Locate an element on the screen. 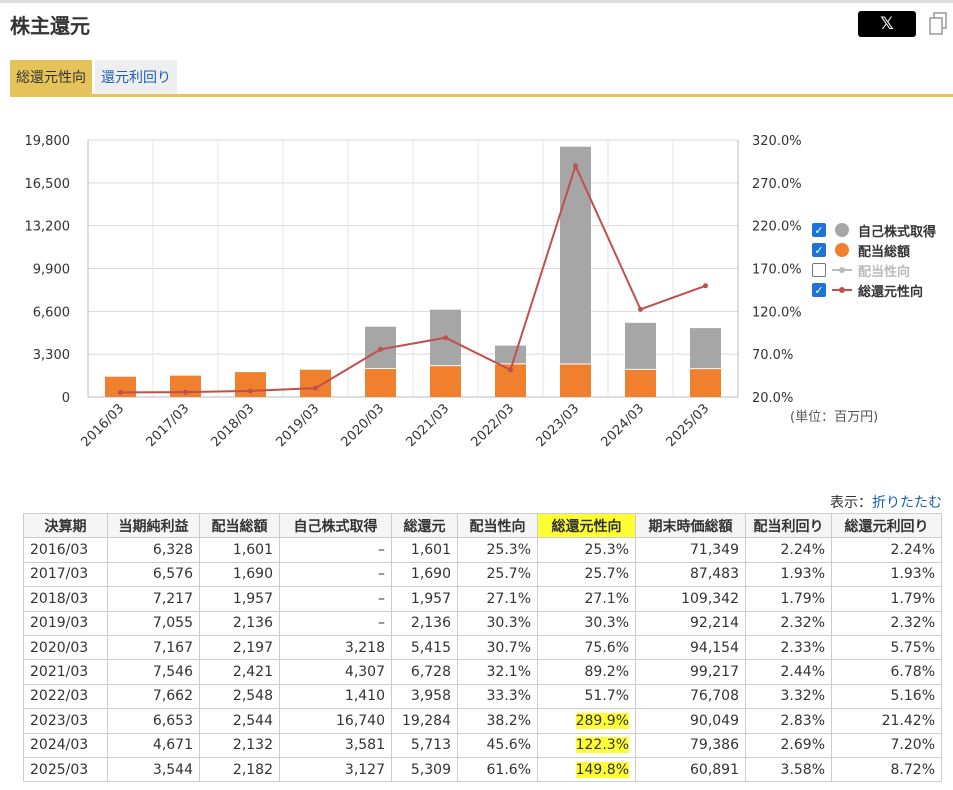 This screenshot has height=790, width=953. x-tick-label: 2017/03 is located at coordinates (168, 425).